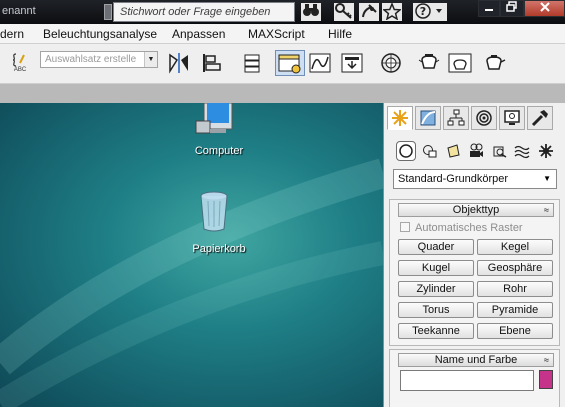  What do you see at coordinates (320, 63) in the screenshot?
I see `curve-editor-icon` at bounding box center [320, 63].